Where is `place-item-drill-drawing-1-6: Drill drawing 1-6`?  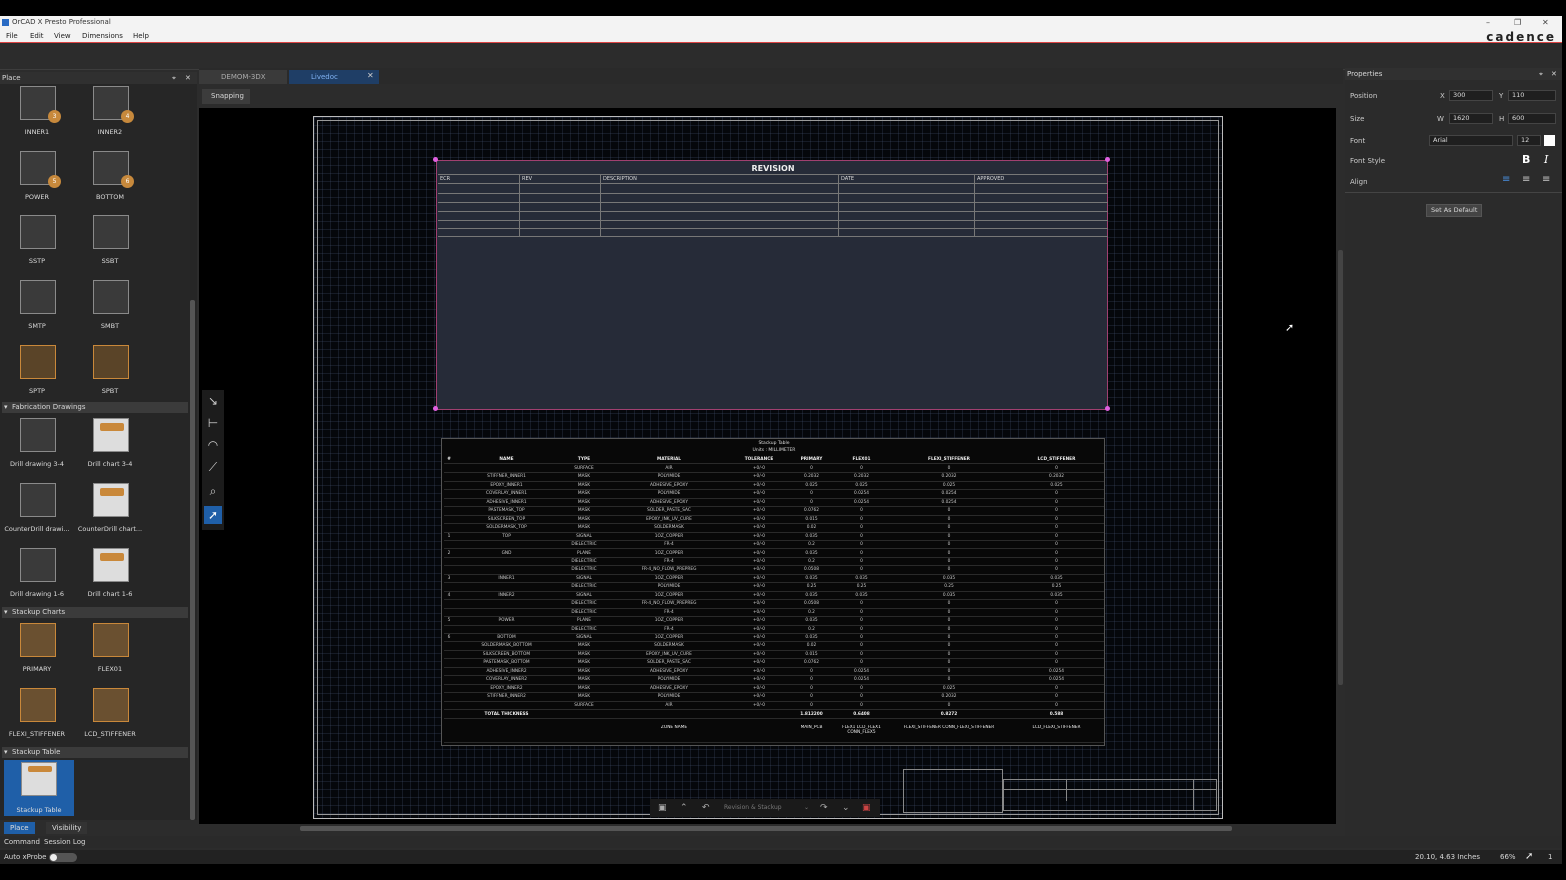
place-item-drill-drawing-1-6: Drill drawing 1-6 is located at coordinates (37, 577).